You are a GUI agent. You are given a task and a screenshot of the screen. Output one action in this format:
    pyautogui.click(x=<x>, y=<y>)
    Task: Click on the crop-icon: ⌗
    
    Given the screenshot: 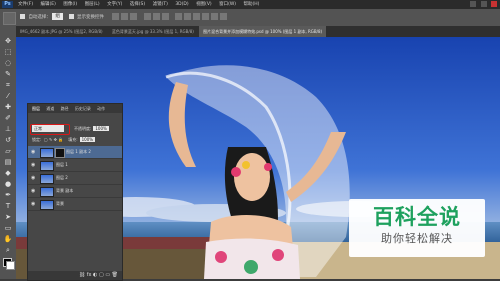 What is the action you would take?
    pyautogui.click(x=8, y=85)
    